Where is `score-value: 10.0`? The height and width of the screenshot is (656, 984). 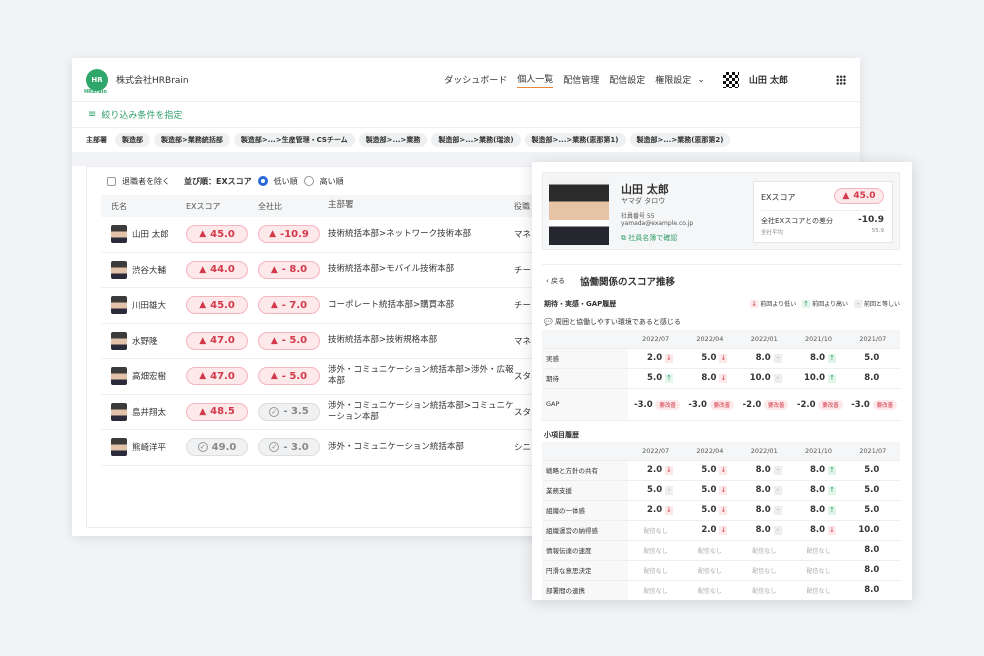
score-value: 10.0 is located at coordinates (869, 530).